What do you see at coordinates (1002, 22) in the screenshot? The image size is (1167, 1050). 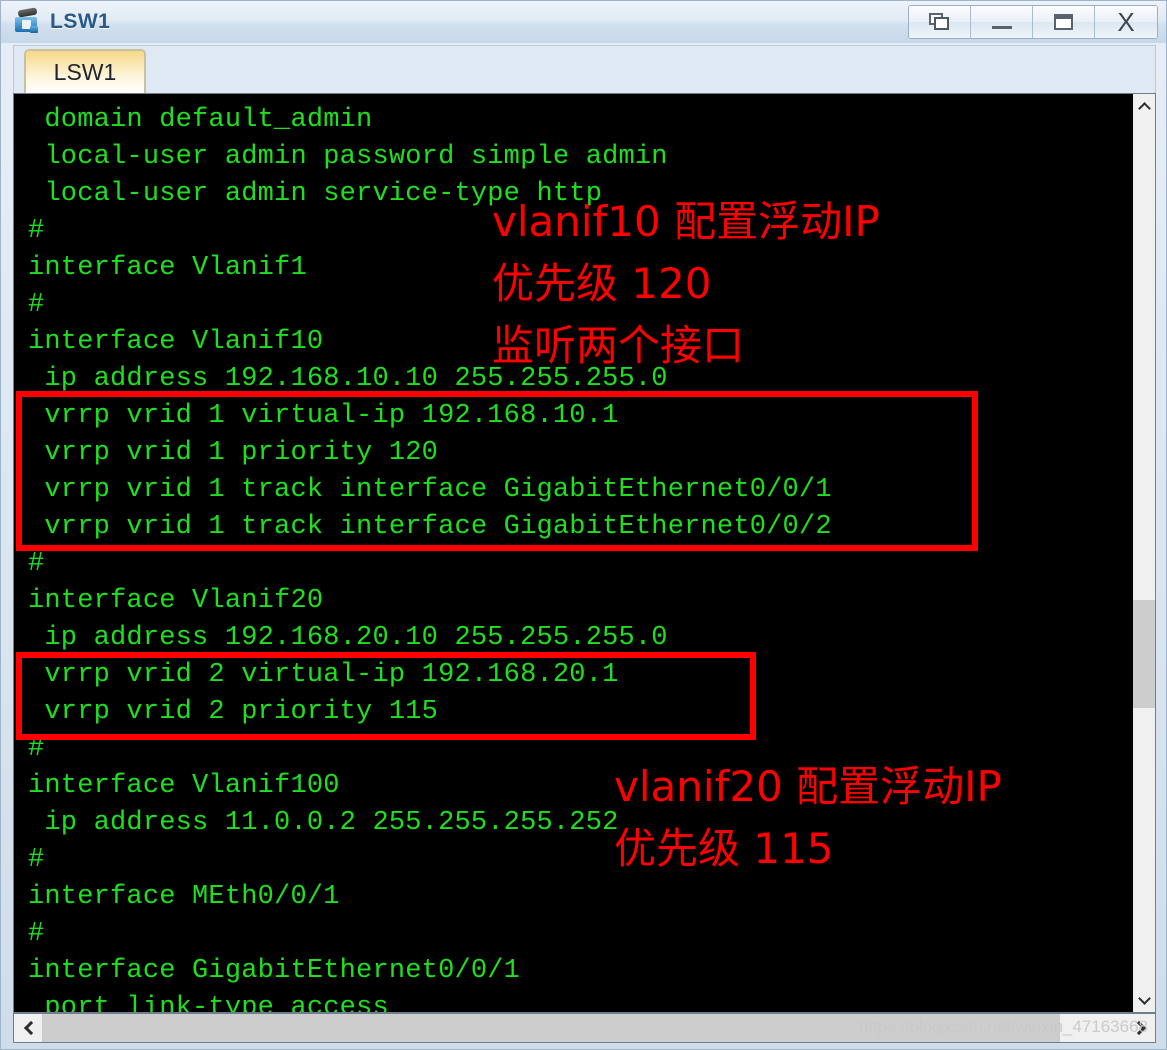 I see `minimize-window-button` at bounding box center [1002, 22].